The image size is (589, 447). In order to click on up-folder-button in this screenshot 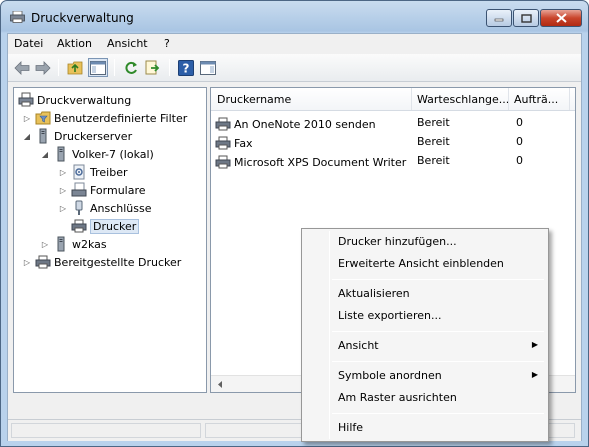, I will do `click(75, 67)`.